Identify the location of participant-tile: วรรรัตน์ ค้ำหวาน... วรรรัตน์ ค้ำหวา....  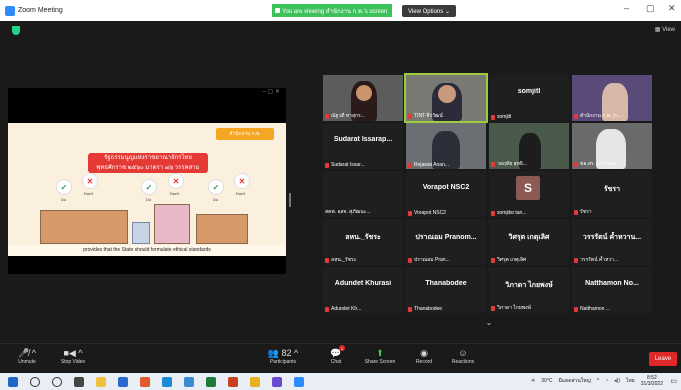
(612, 242).